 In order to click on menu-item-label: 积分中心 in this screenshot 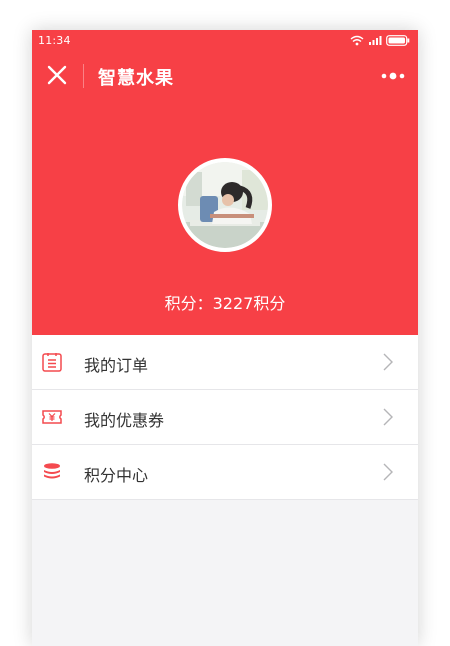, I will do `click(116, 475)`.